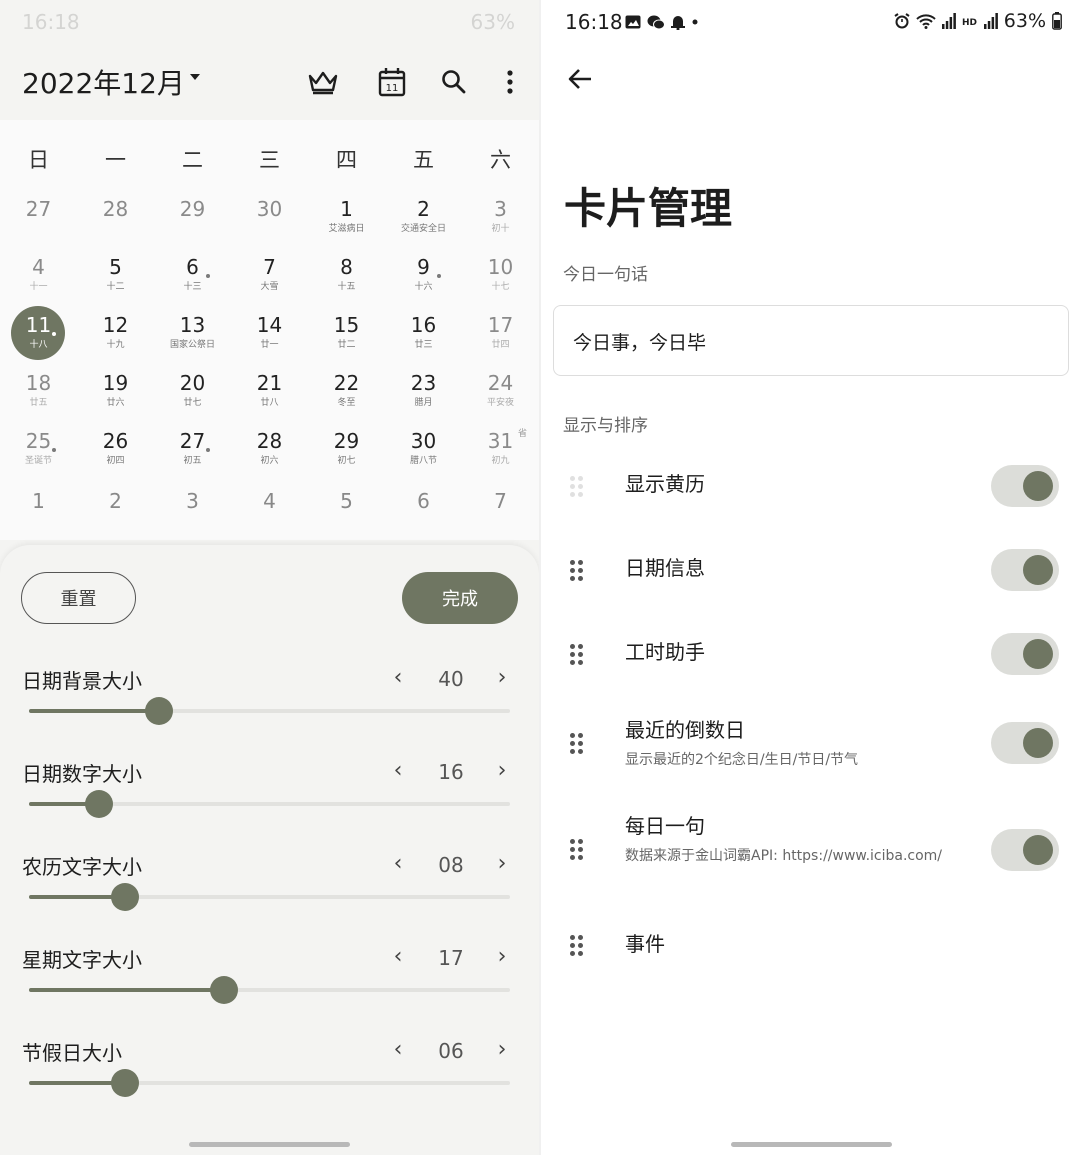 The image size is (1080, 1155). I want to click on calendar-day-selected: 11 十八, so click(38, 336).